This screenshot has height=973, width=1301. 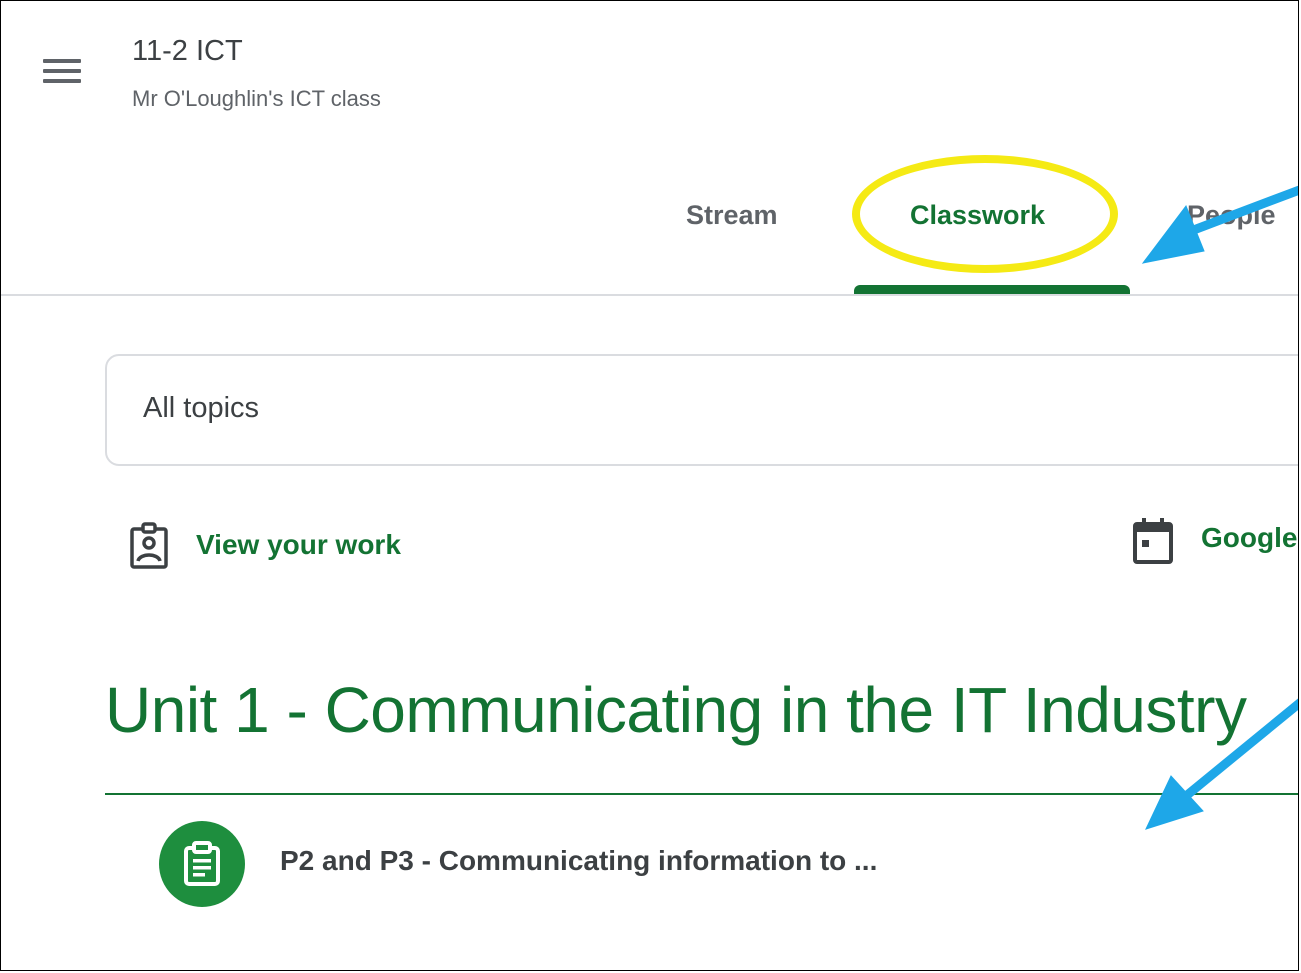 What do you see at coordinates (732, 215) in the screenshot?
I see `tab-stream: Stream` at bounding box center [732, 215].